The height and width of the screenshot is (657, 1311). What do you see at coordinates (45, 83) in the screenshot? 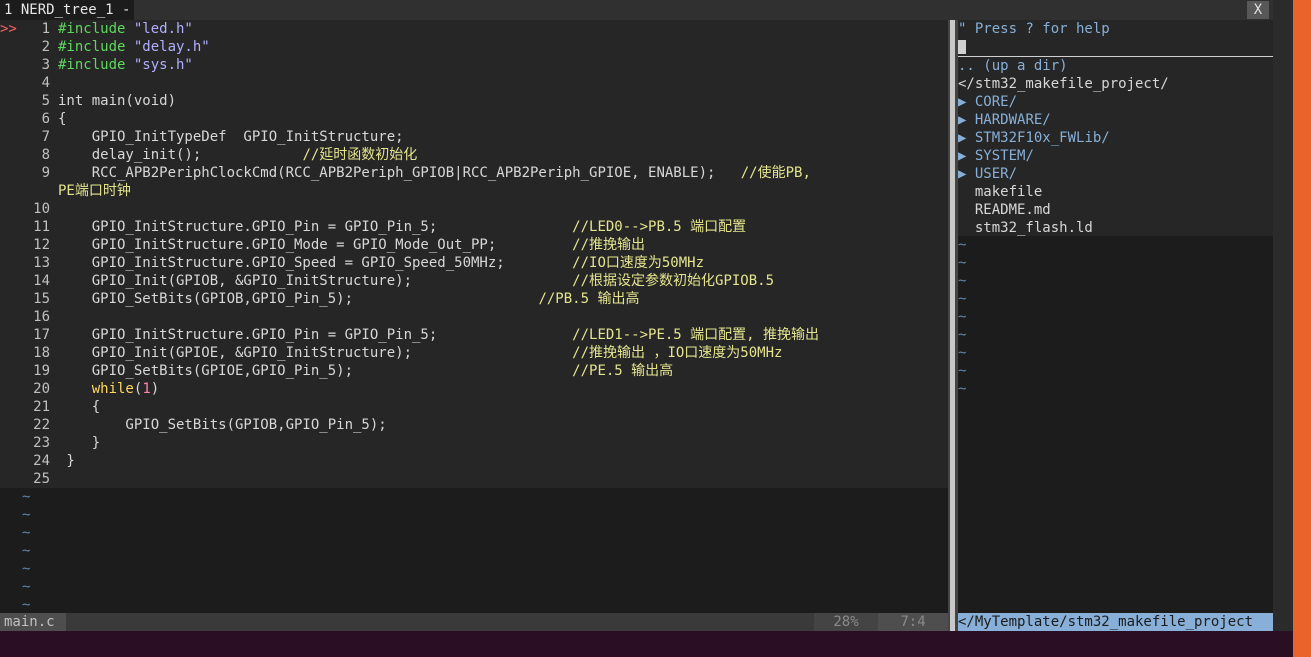
I see `line-number: 4` at bounding box center [45, 83].